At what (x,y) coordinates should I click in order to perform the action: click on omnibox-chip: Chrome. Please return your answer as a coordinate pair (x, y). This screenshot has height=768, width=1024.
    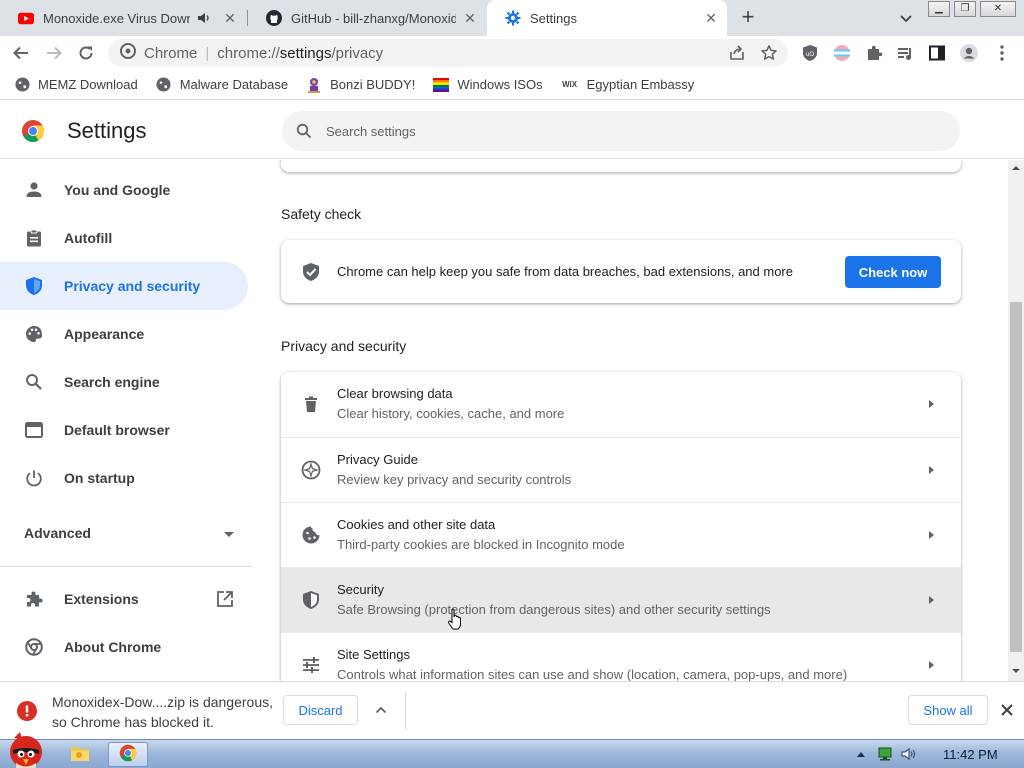
    Looking at the image, I should click on (171, 53).